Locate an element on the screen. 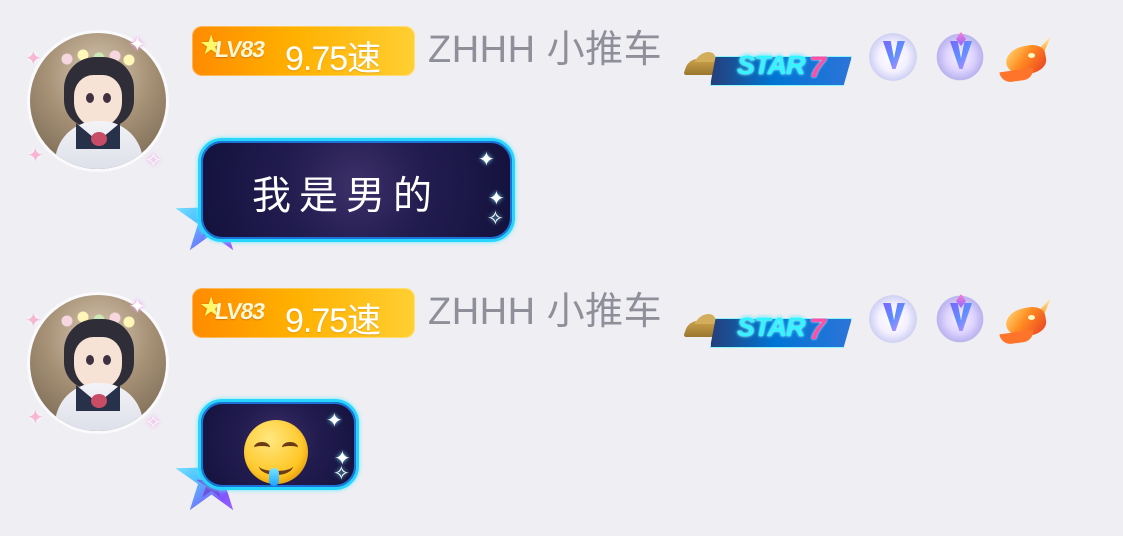 This screenshot has height=536, width=1123. message-bubble: ✦ ✦ ✧ is located at coordinates (278, 444).